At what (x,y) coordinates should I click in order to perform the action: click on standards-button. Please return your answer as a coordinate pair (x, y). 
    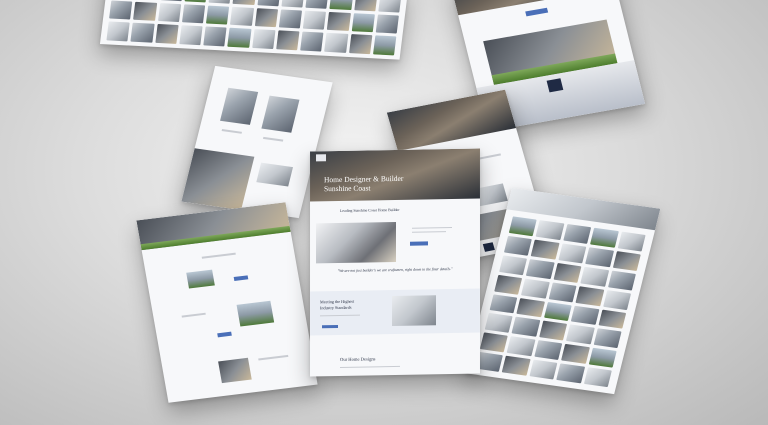
    Looking at the image, I should click on (330, 327).